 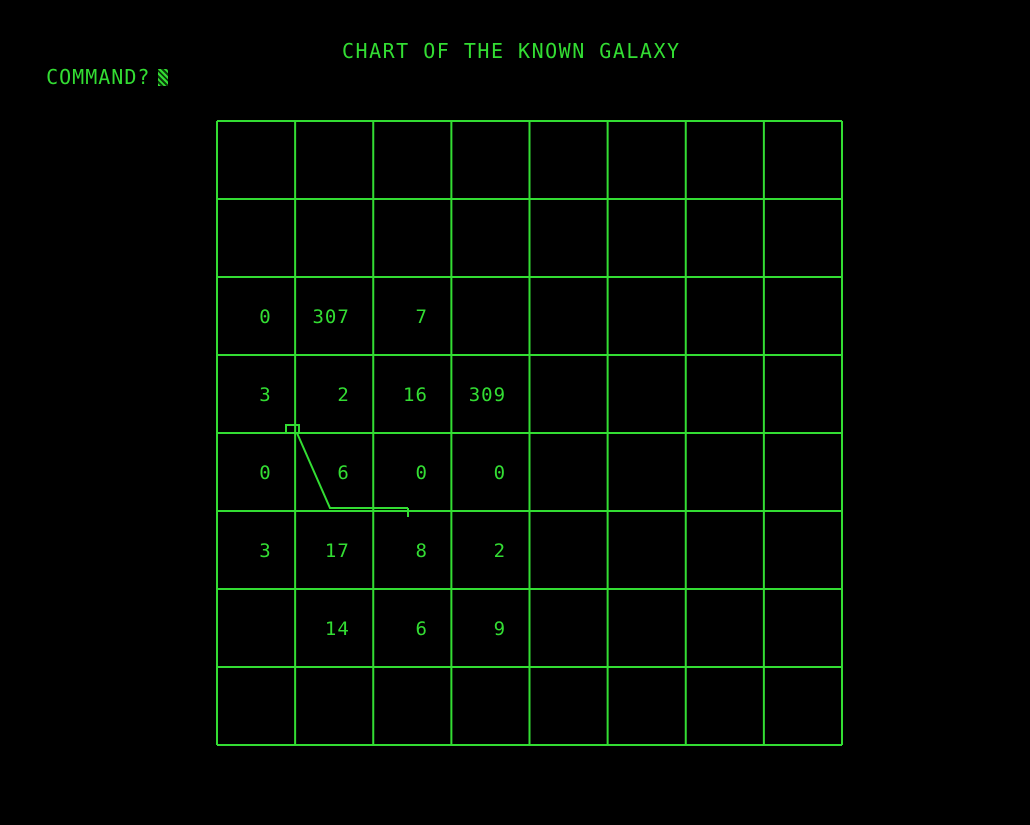 I want to click on sector-value: 309, so click(x=487, y=395).